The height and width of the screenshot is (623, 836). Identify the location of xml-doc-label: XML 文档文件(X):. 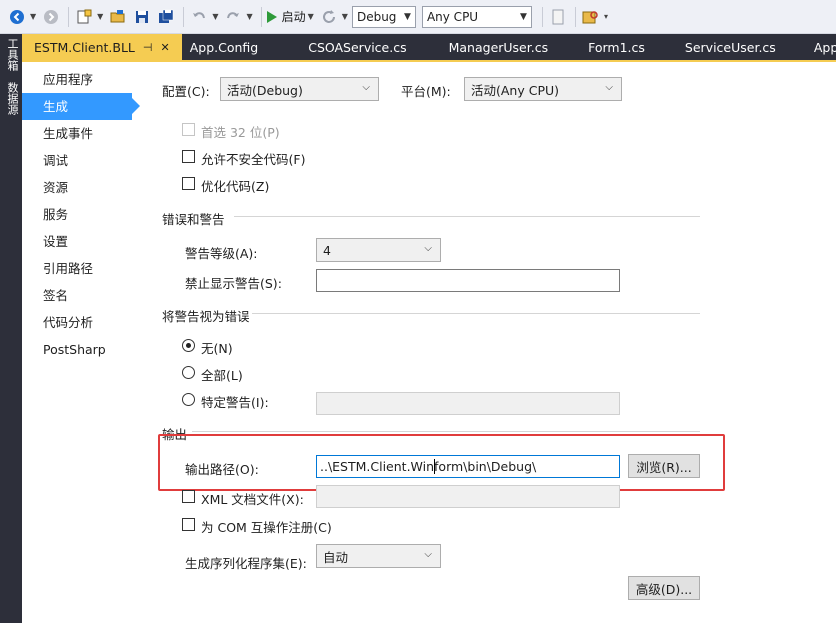
(252, 499).